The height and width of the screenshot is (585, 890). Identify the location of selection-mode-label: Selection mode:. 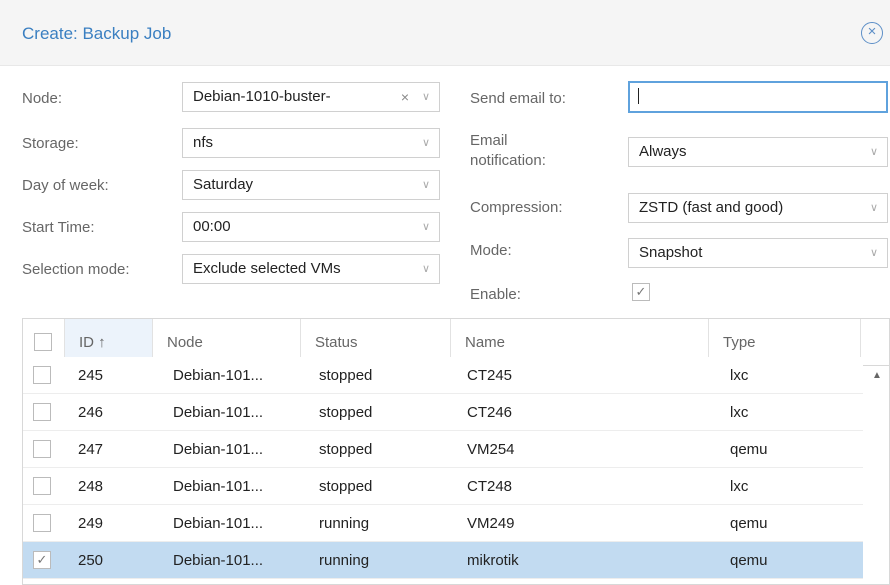
(76, 269).